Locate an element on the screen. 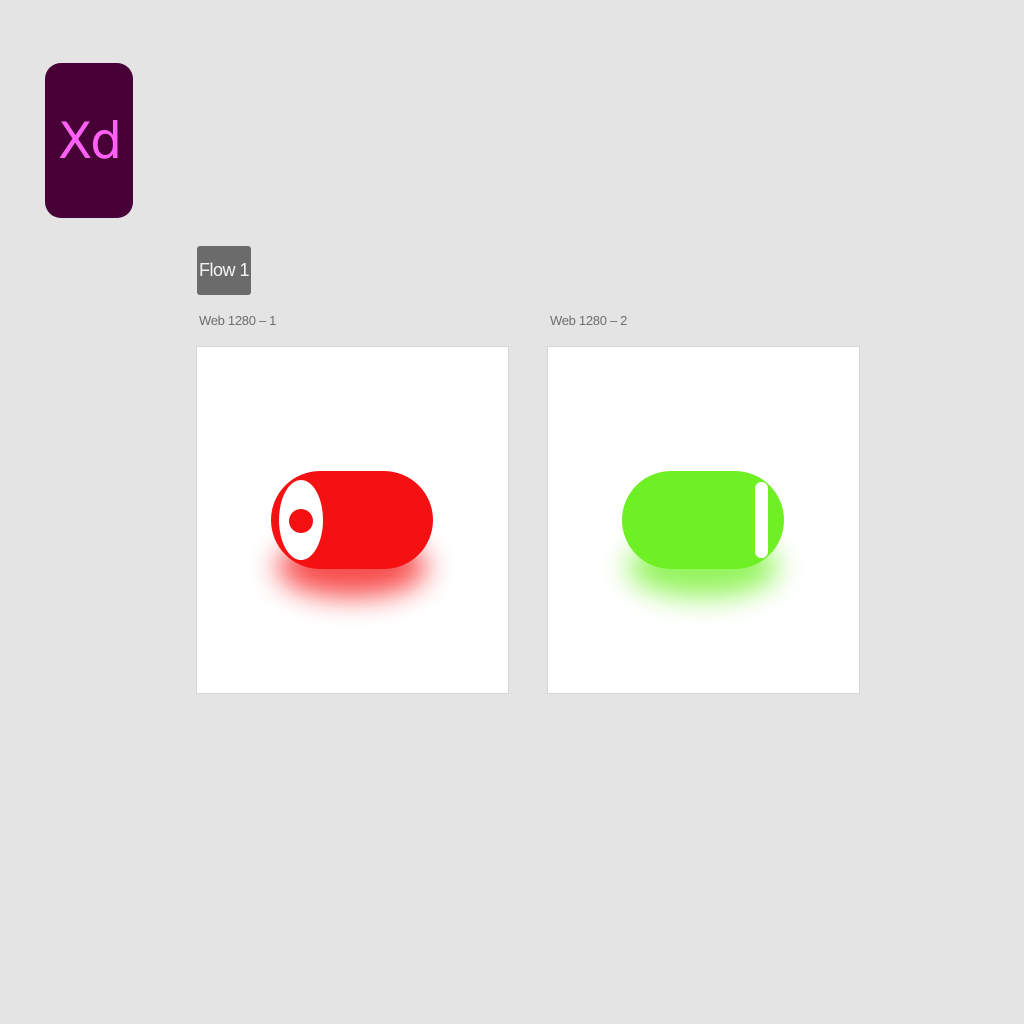  flow-start-tag: Flow 1 is located at coordinates (224, 270).